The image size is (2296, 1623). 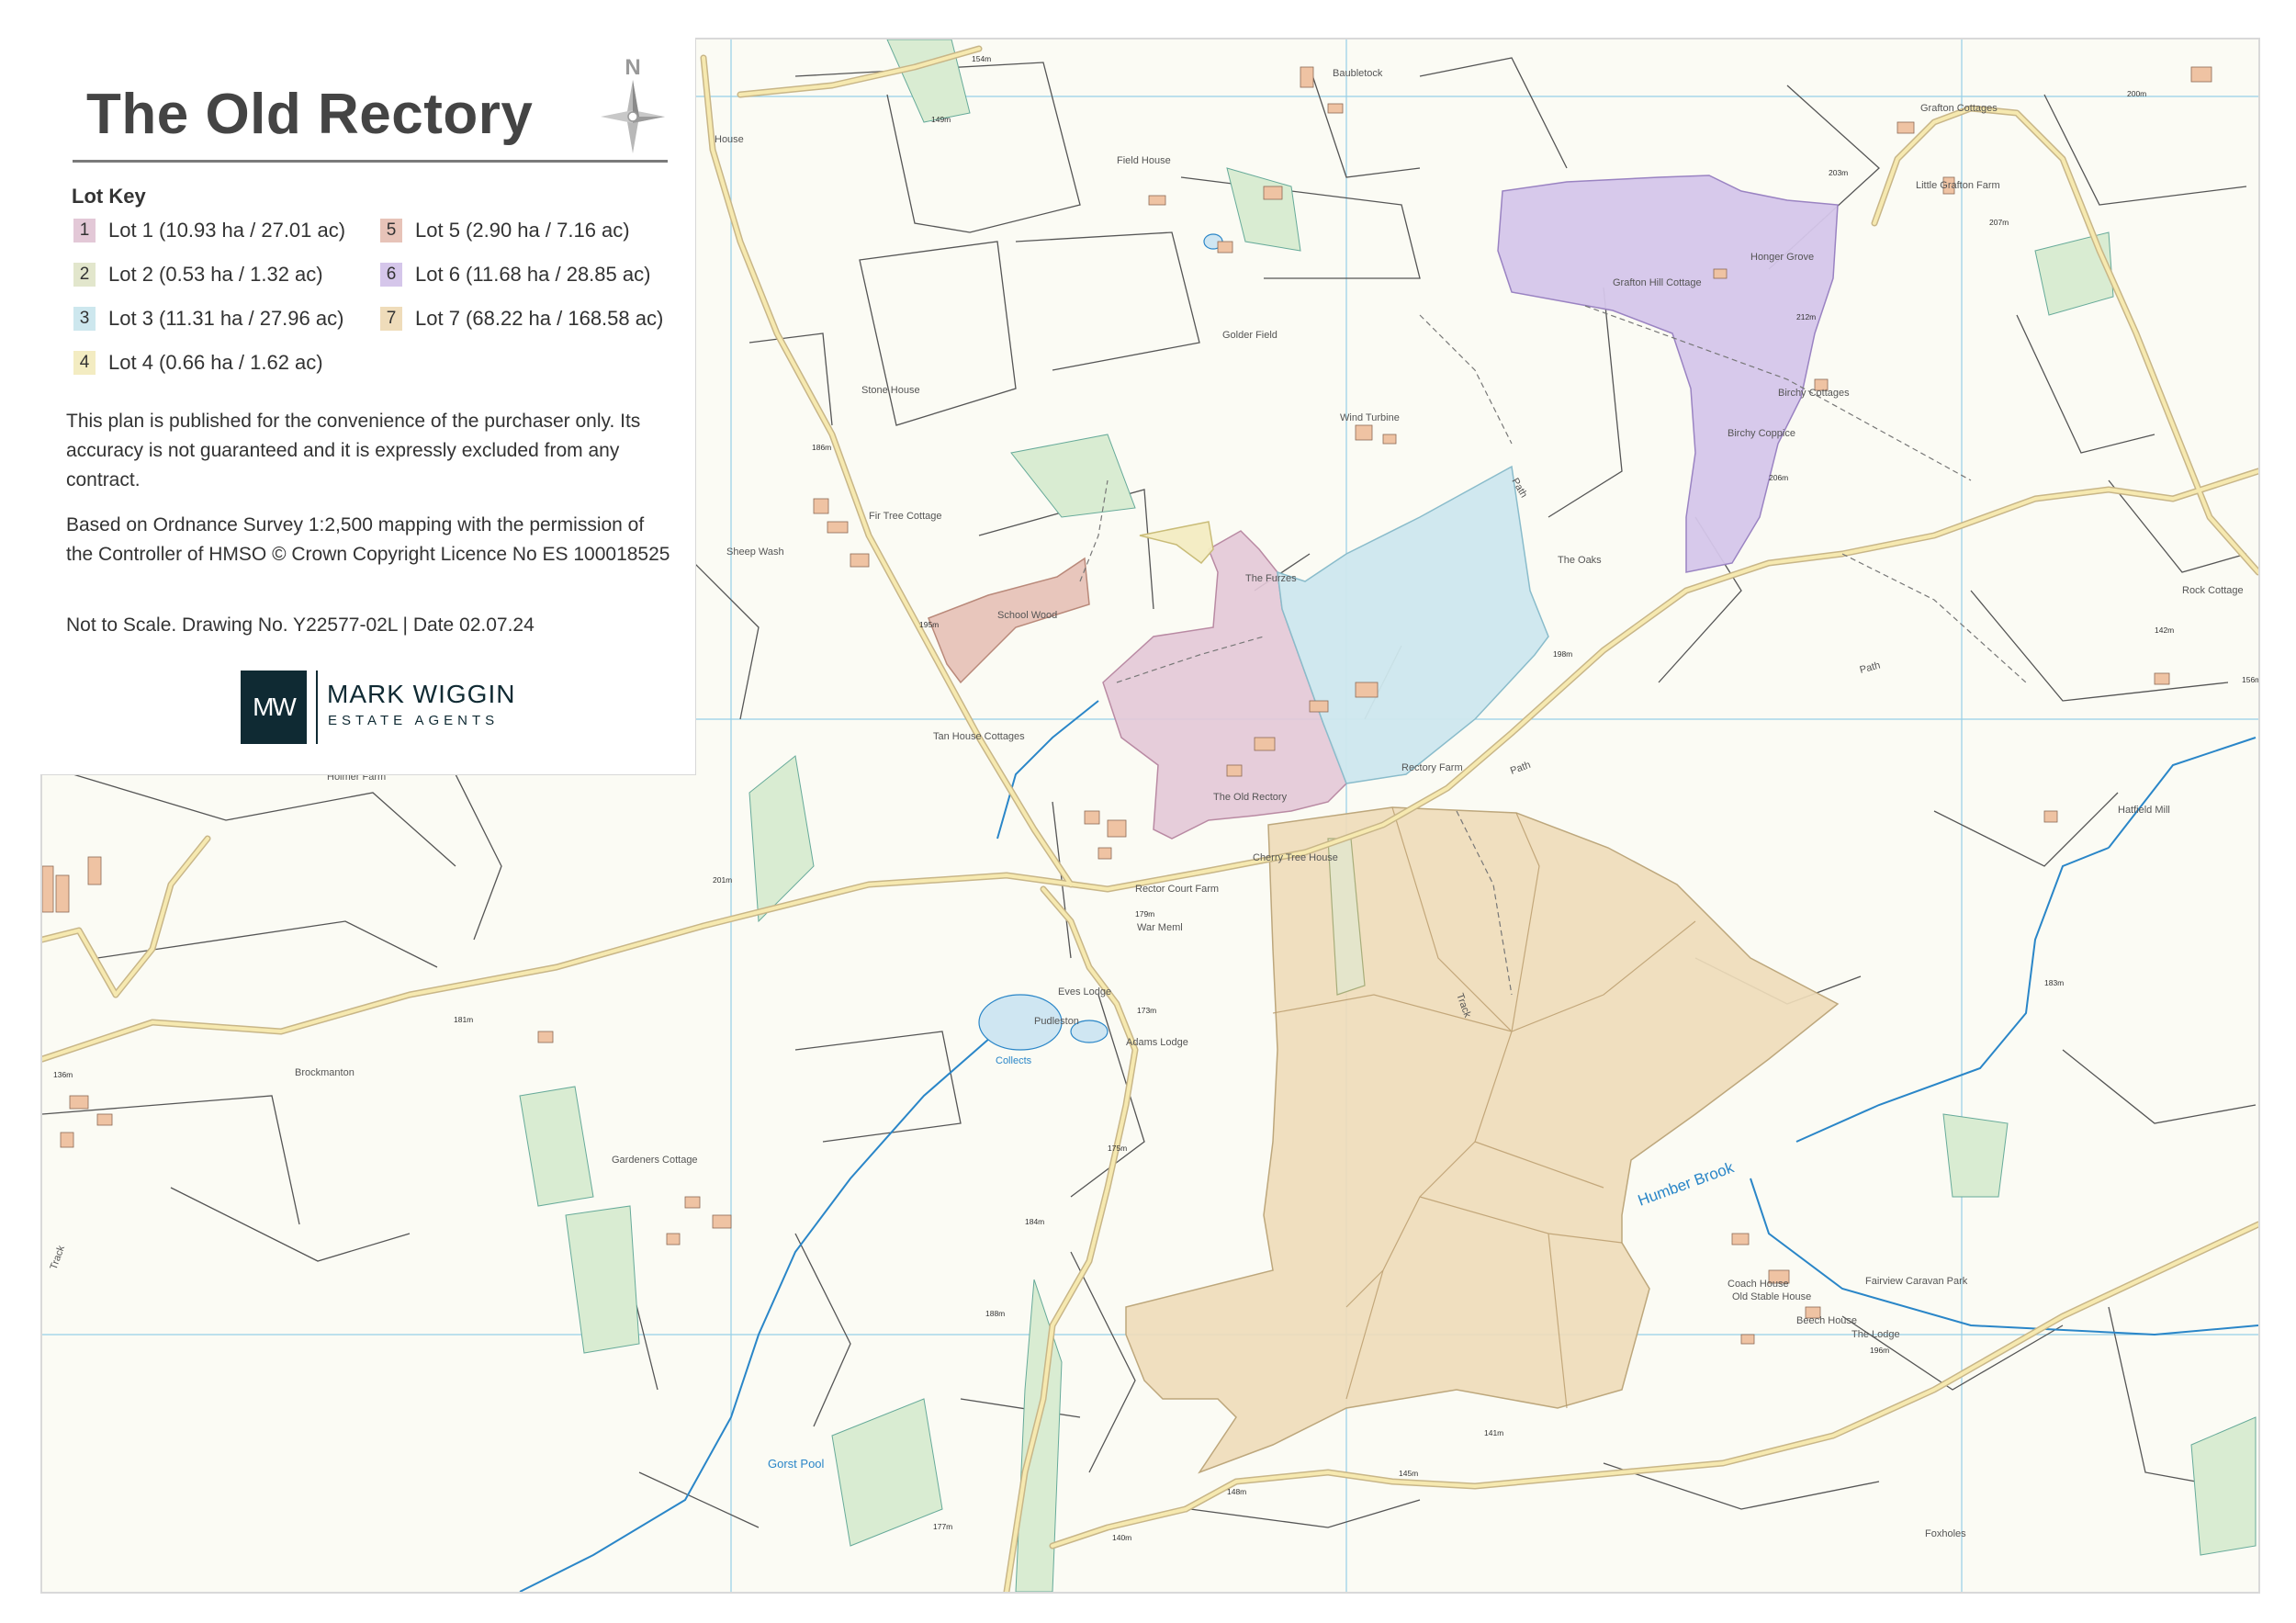 What do you see at coordinates (2136, 93) in the screenshot?
I see `height-200: 200m` at bounding box center [2136, 93].